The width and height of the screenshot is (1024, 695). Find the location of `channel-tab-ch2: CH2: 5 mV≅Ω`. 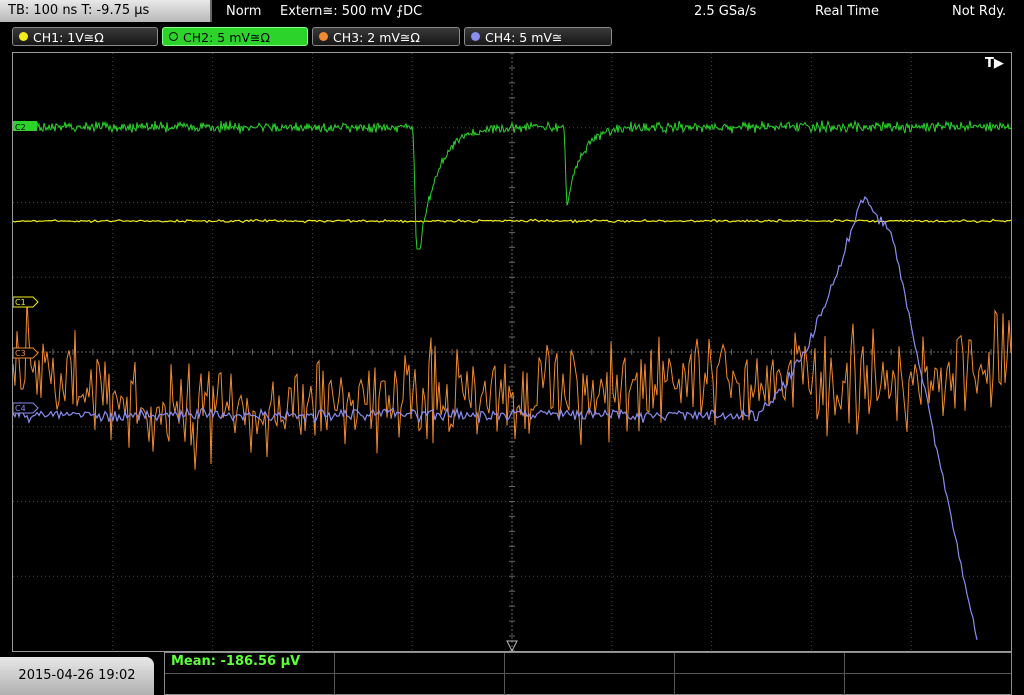

channel-tab-ch2: CH2: 5 mV≅Ω is located at coordinates (235, 36).